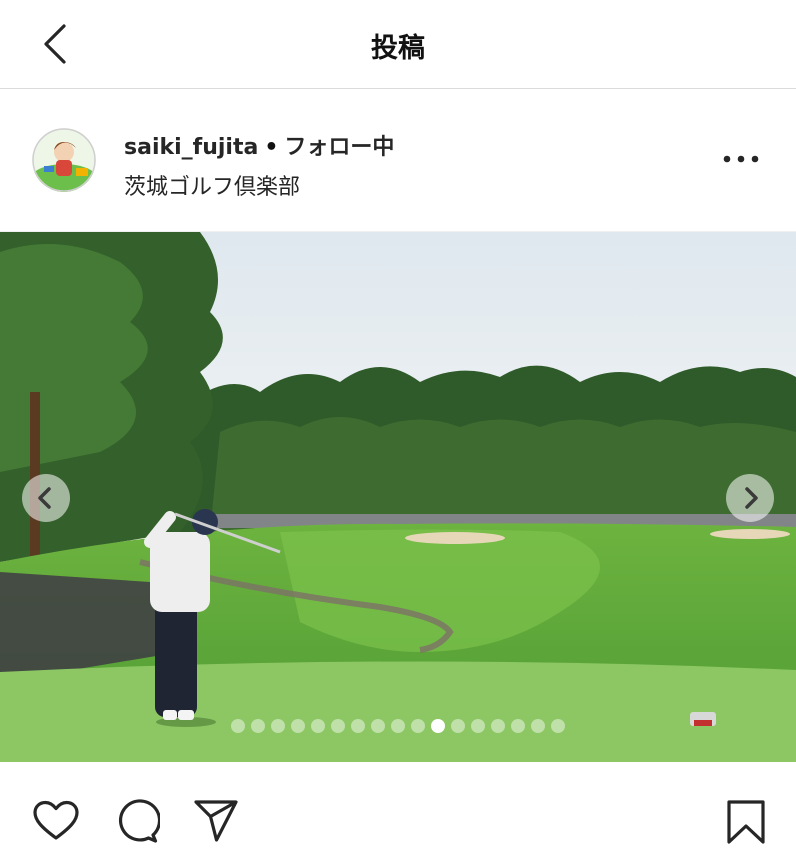  Describe the element at coordinates (438, 726) in the screenshot. I see `carousel-dot-active` at that location.